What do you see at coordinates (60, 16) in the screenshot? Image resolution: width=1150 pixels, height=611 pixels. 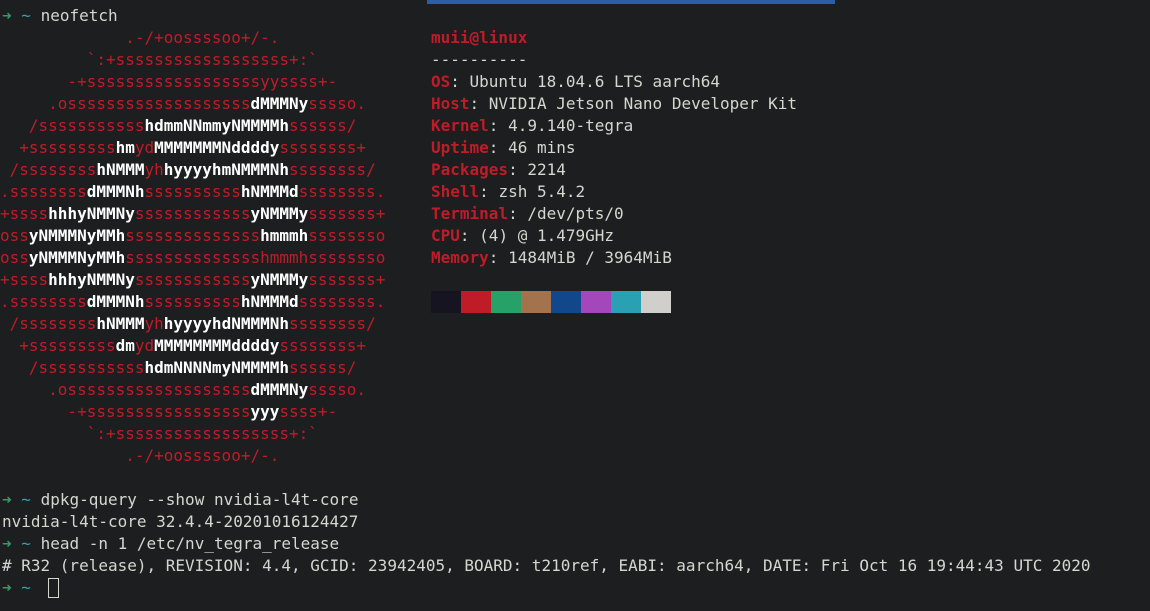 I see `prompt-line: ➜ ~ neofetch` at bounding box center [60, 16].